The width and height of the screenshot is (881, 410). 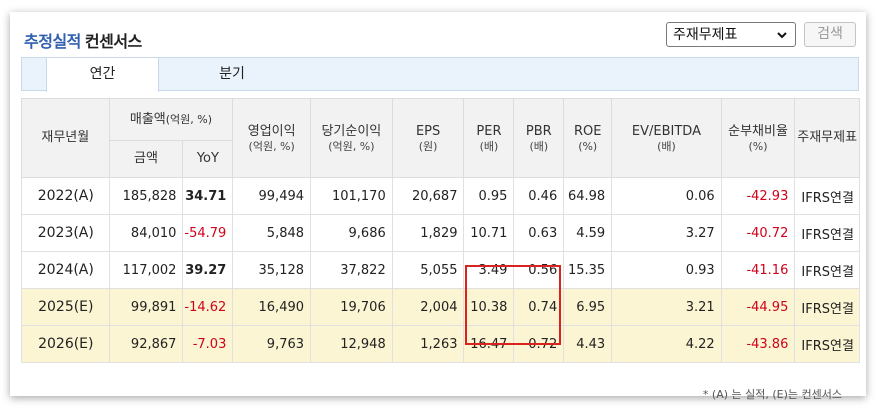 I want to click on financial-statement-select: 주재무제표, so click(x=731, y=34).